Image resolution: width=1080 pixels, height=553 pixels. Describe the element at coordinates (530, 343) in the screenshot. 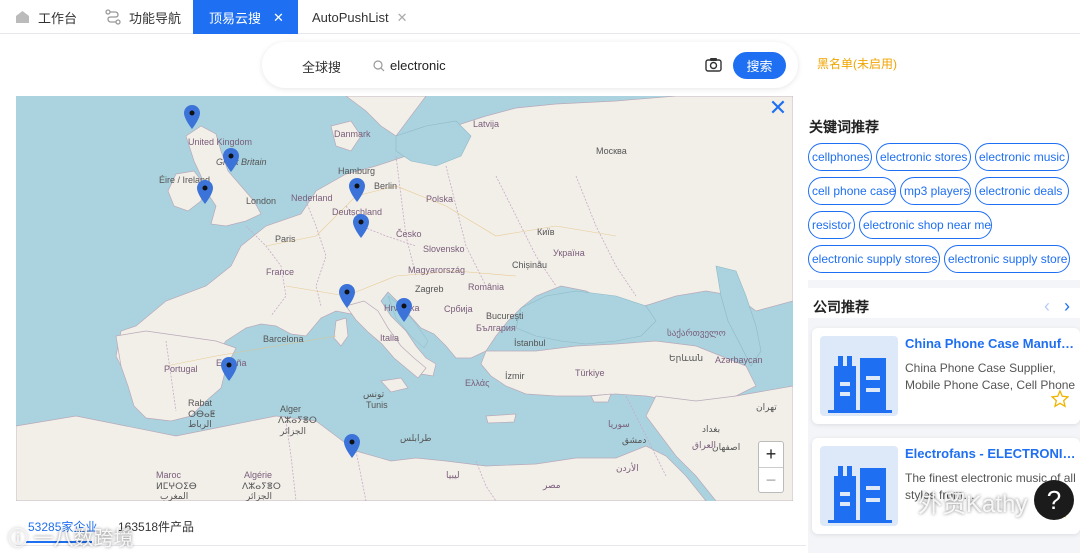

I see `map-label: İstanbul` at that location.